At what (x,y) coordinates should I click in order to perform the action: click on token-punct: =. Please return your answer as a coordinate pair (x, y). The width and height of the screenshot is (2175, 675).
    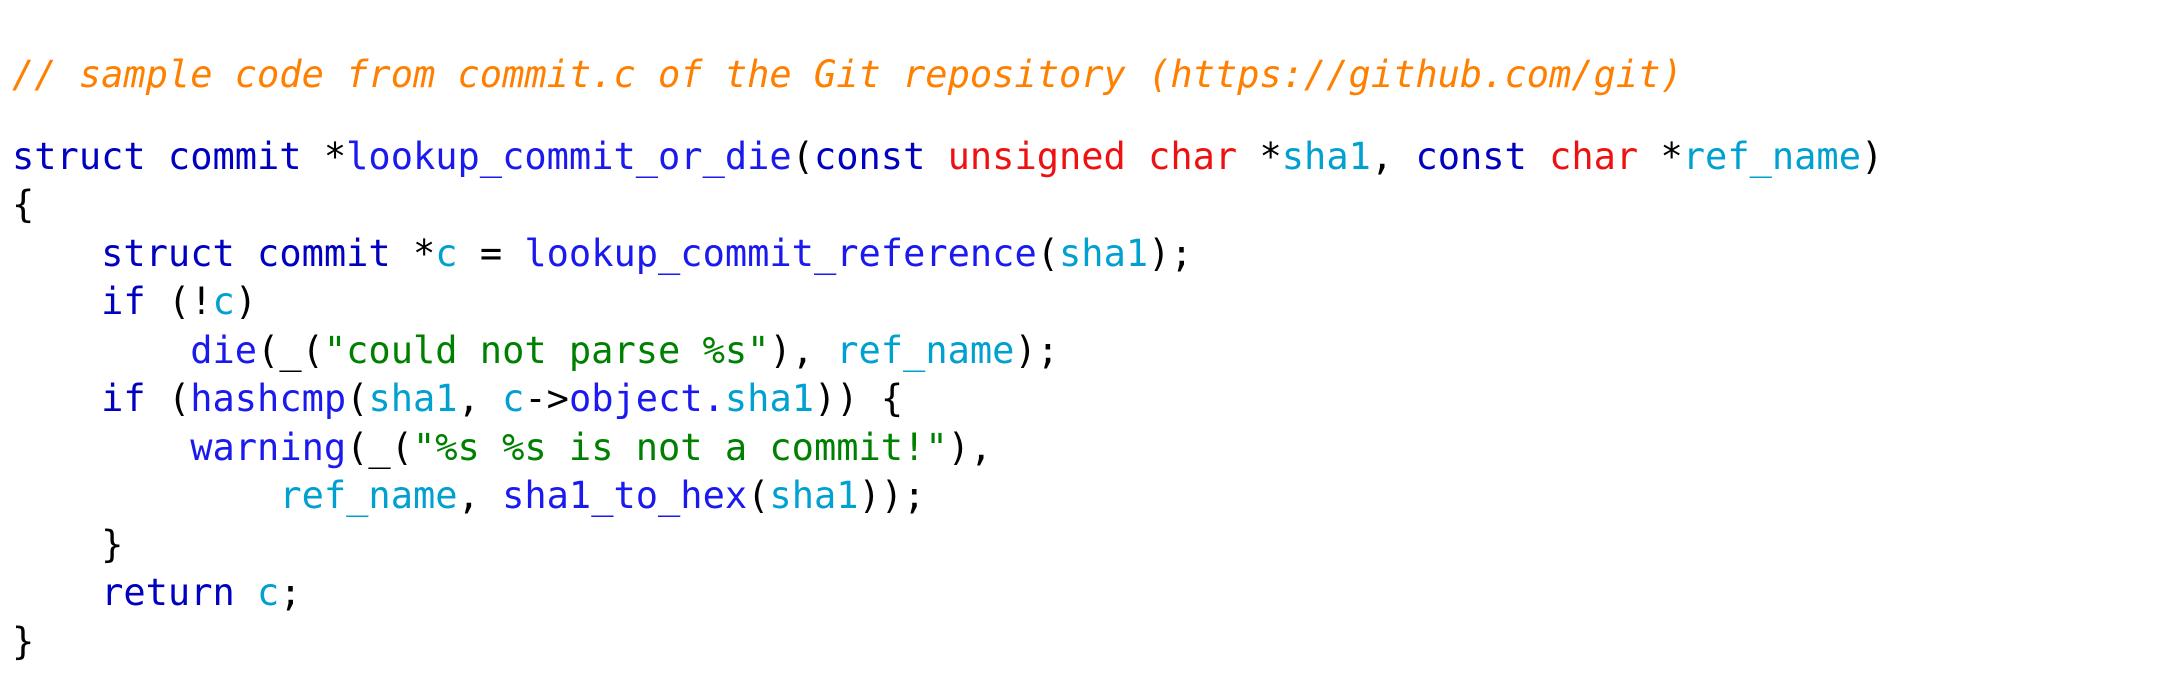
    Looking at the image, I should click on (491, 253).